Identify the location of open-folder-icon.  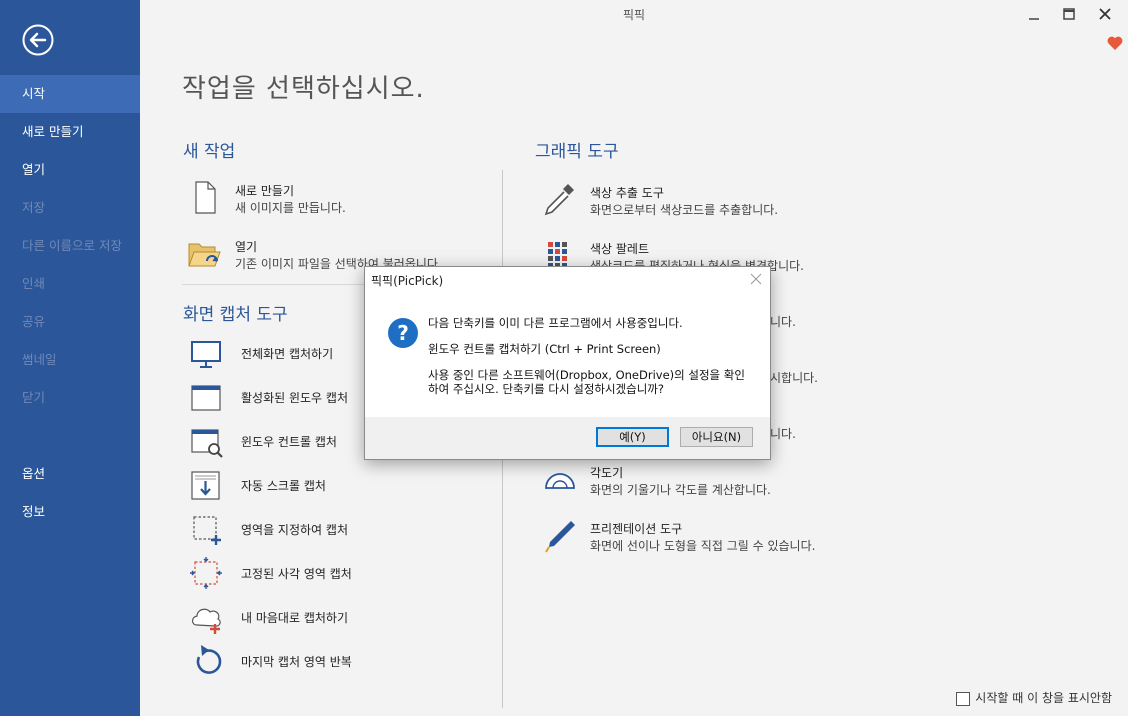
(204, 255).